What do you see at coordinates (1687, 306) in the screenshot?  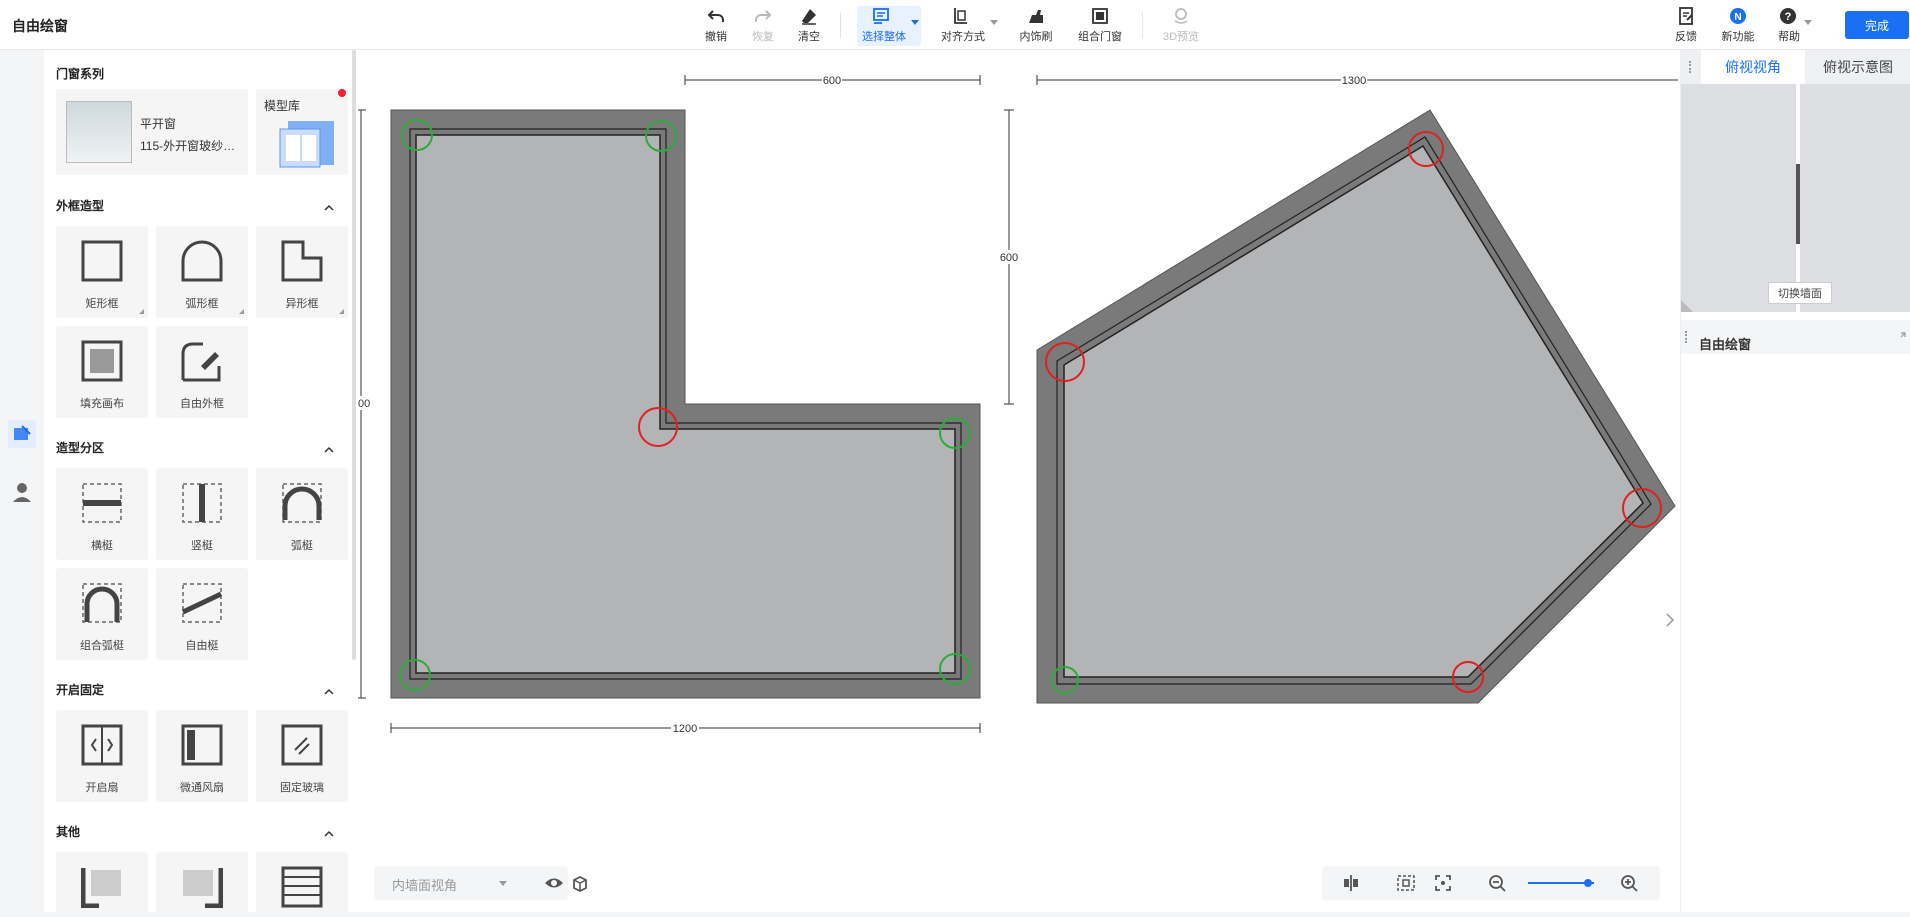 I see `resize-handle` at bounding box center [1687, 306].